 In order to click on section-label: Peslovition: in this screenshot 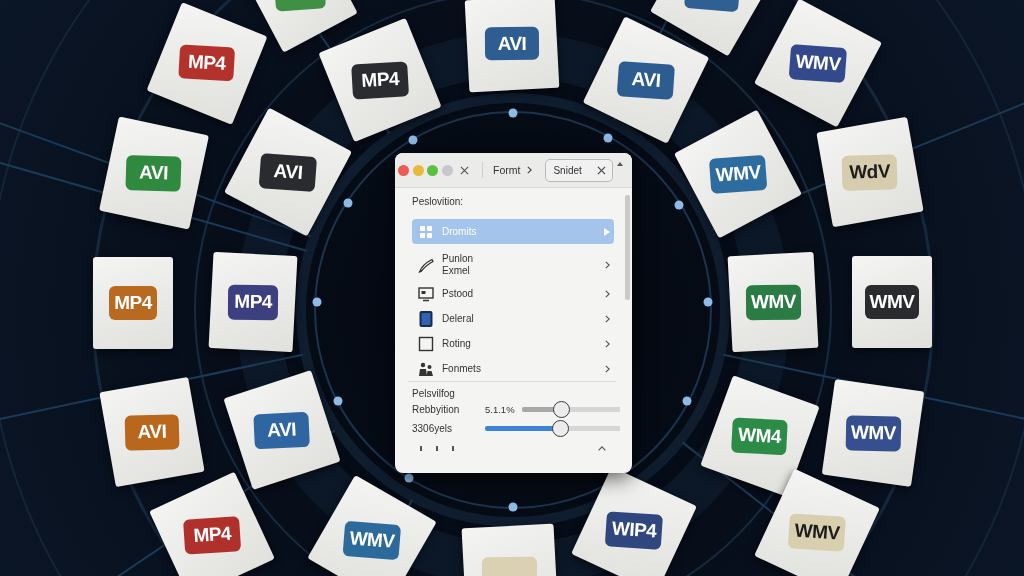, I will do `click(438, 202)`.